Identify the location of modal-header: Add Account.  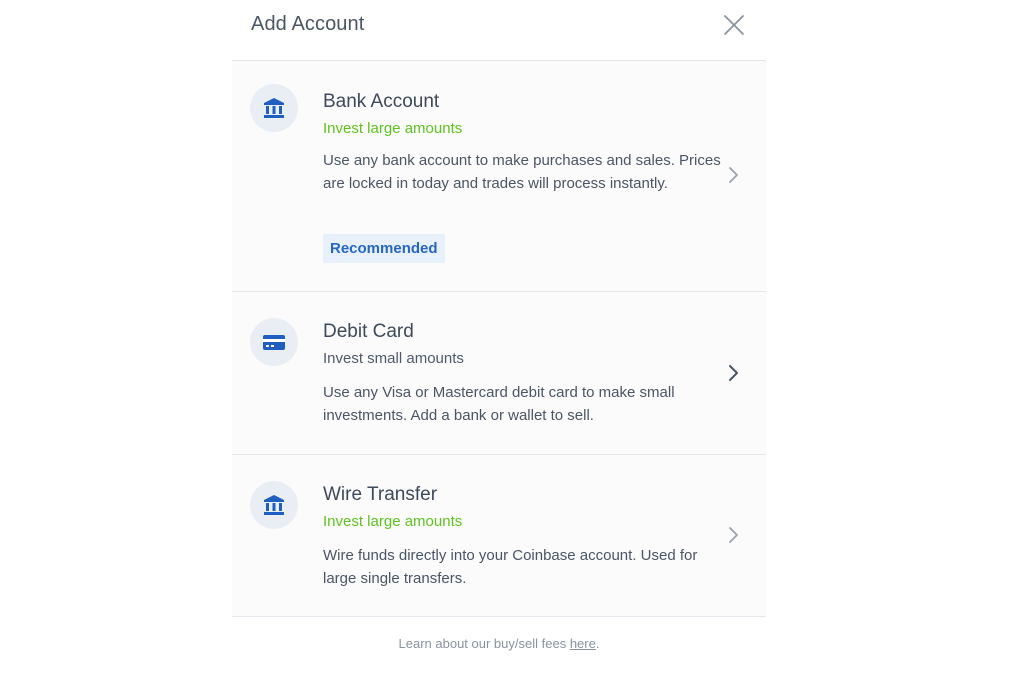
(499, 30).